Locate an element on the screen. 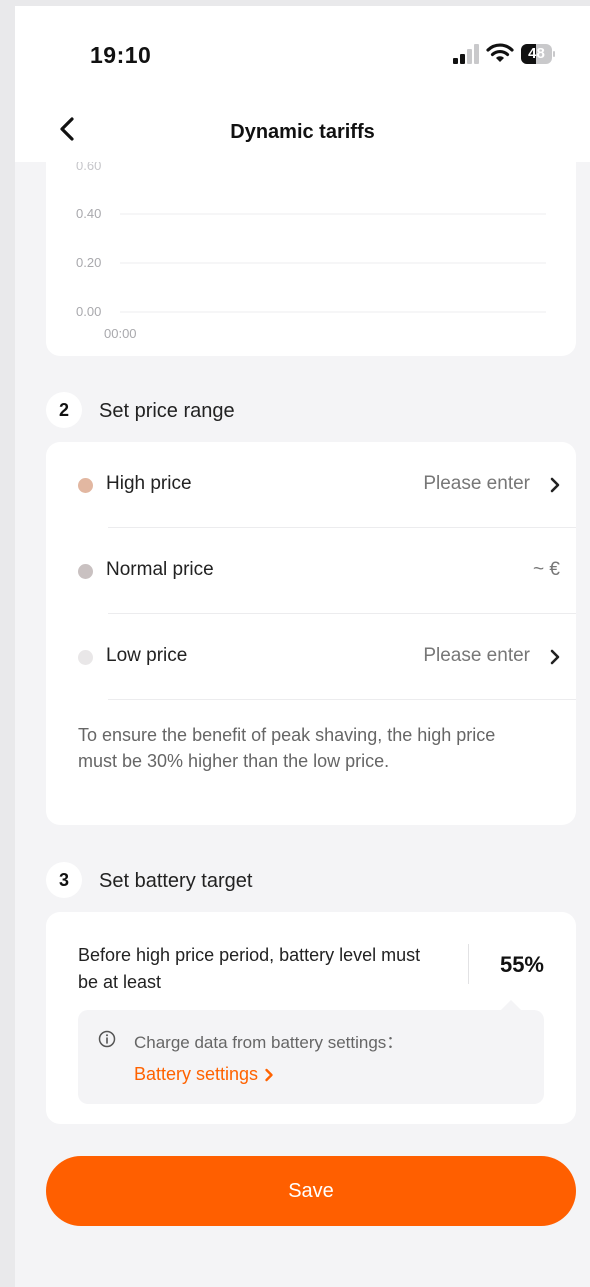 The image size is (590, 1287). normal-price-row: Normal price ~ € is located at coordinates (311, 571).